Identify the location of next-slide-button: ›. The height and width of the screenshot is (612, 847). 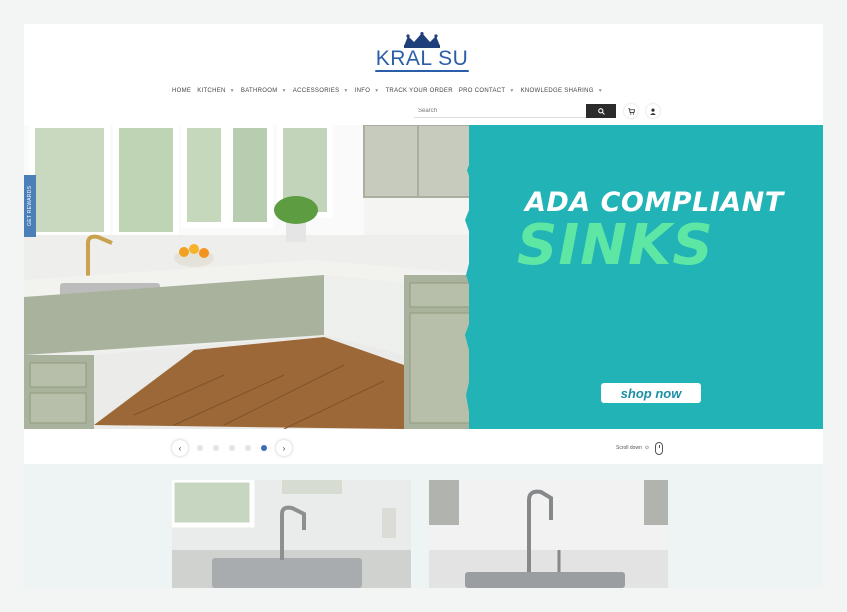
(284, 448).